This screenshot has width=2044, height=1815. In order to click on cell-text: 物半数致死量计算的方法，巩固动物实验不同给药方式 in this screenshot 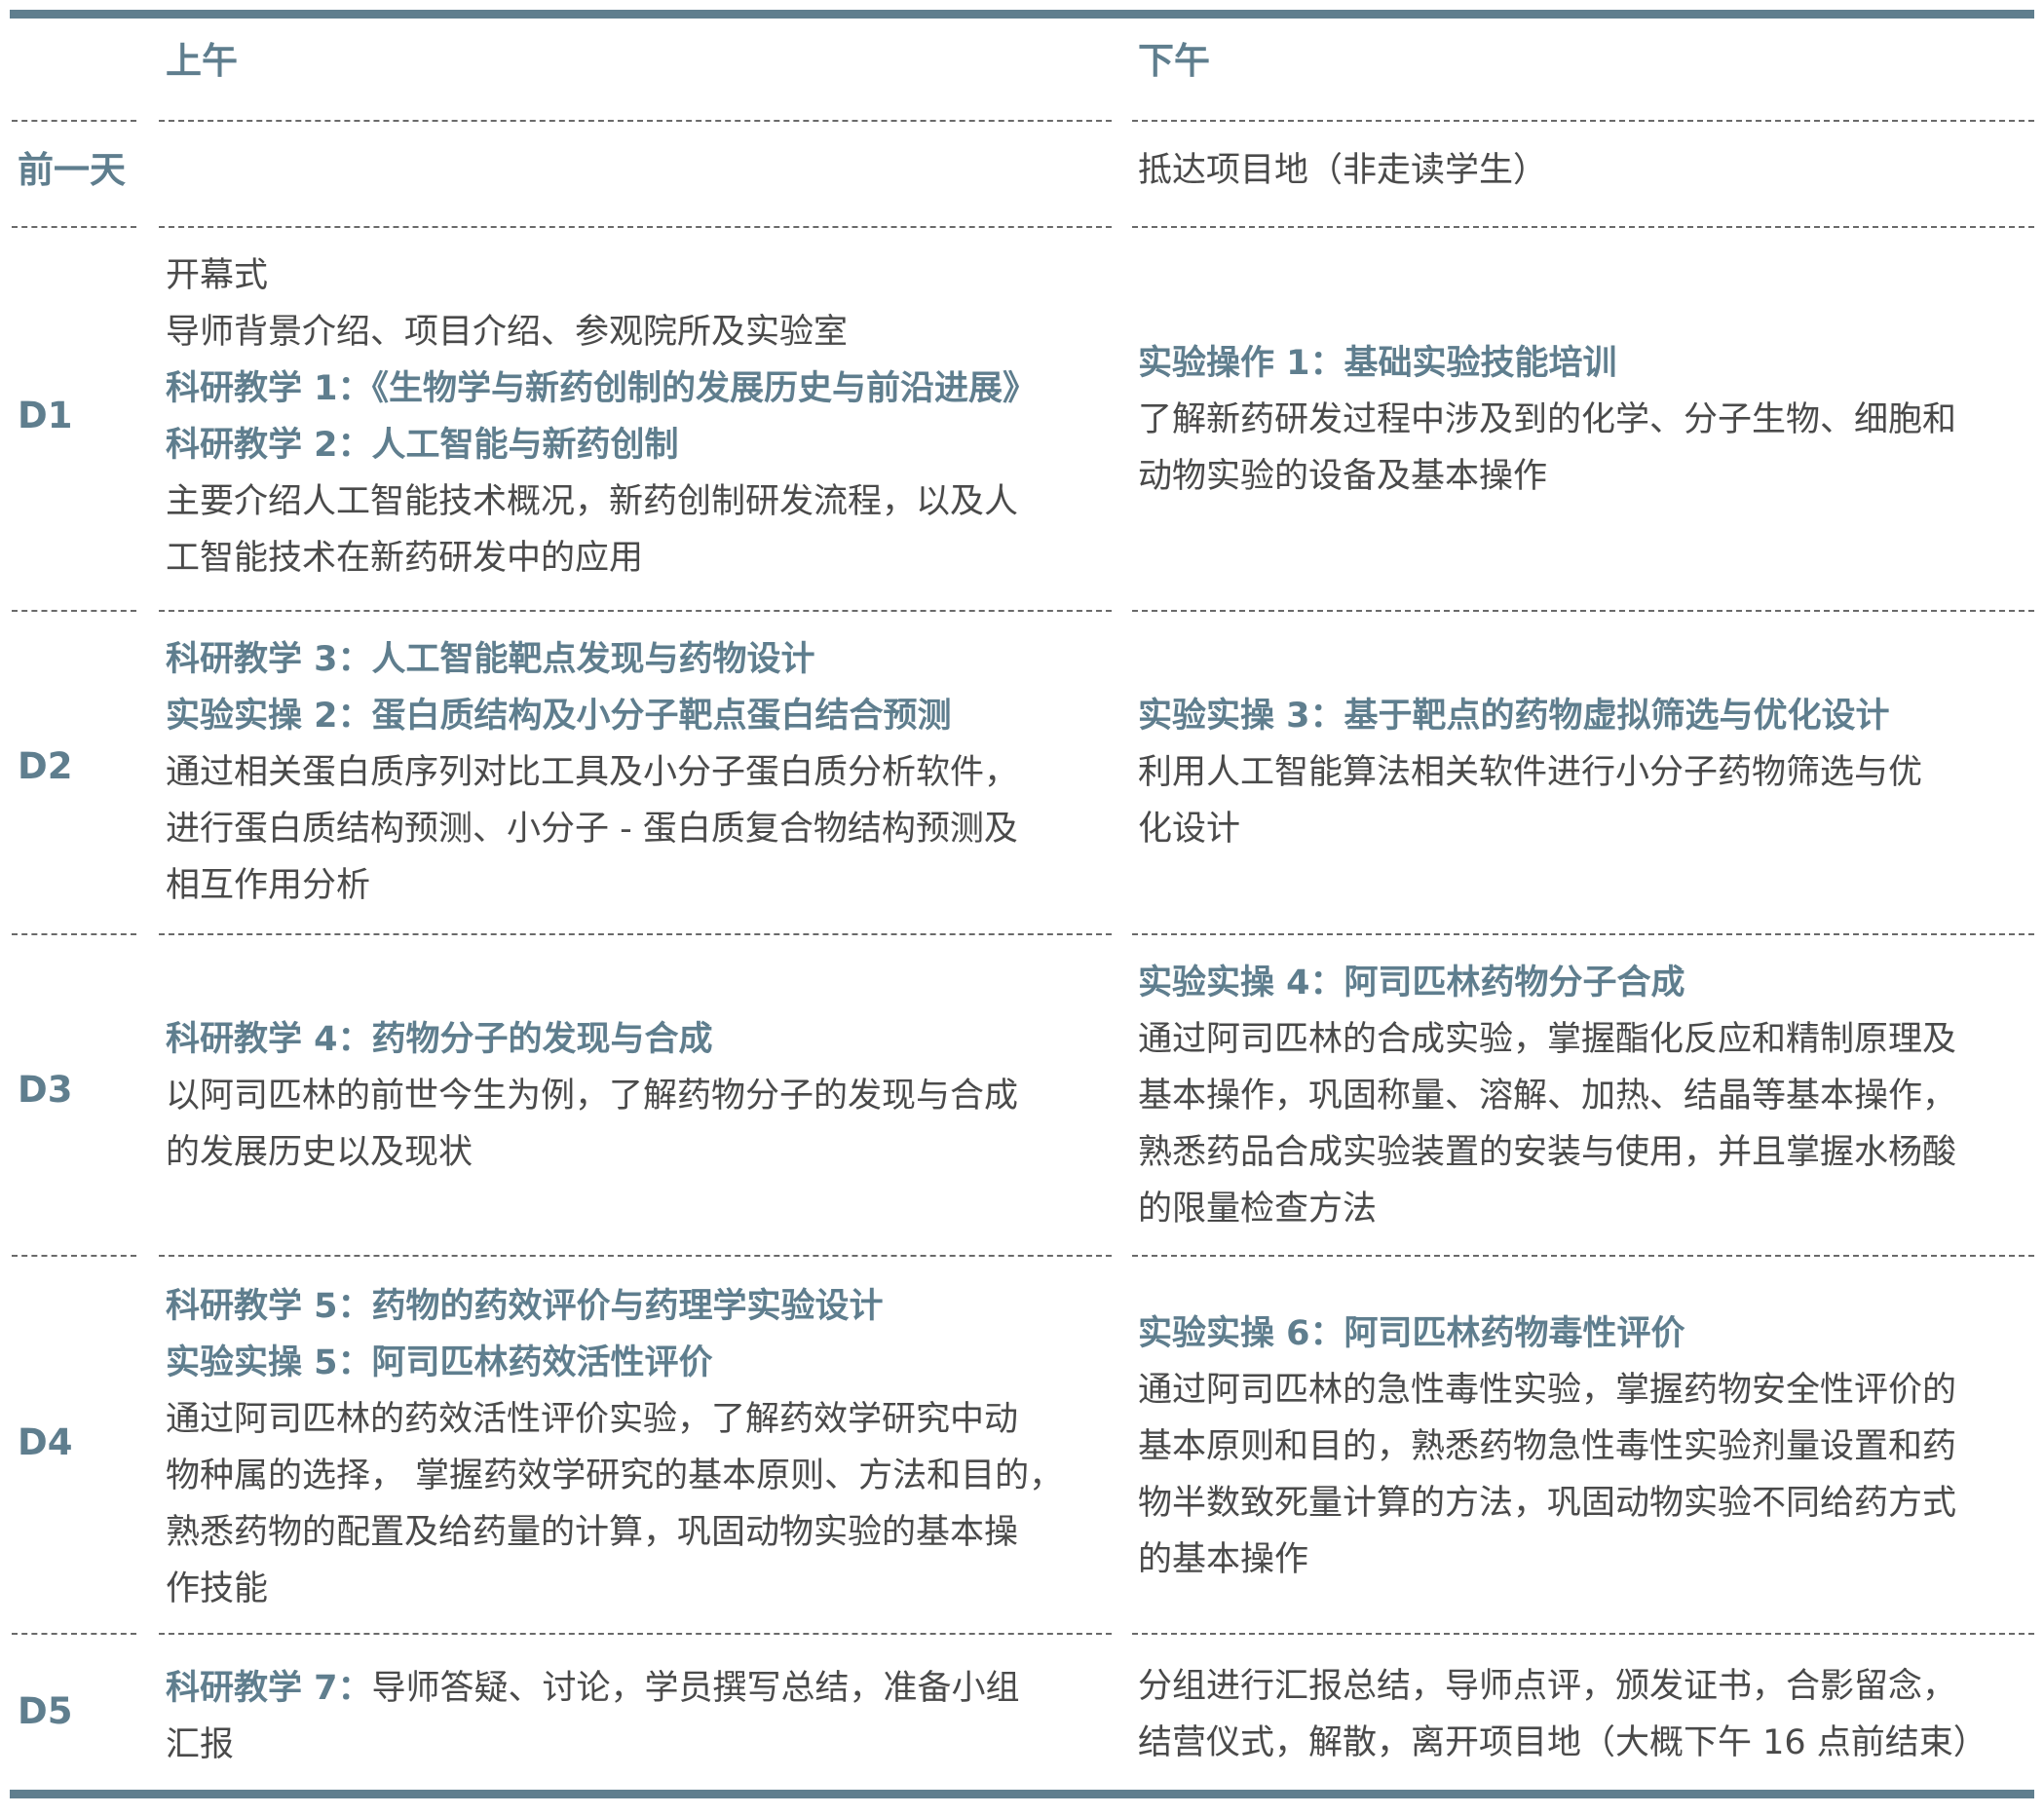, I will do `click(1547, 1503)`.